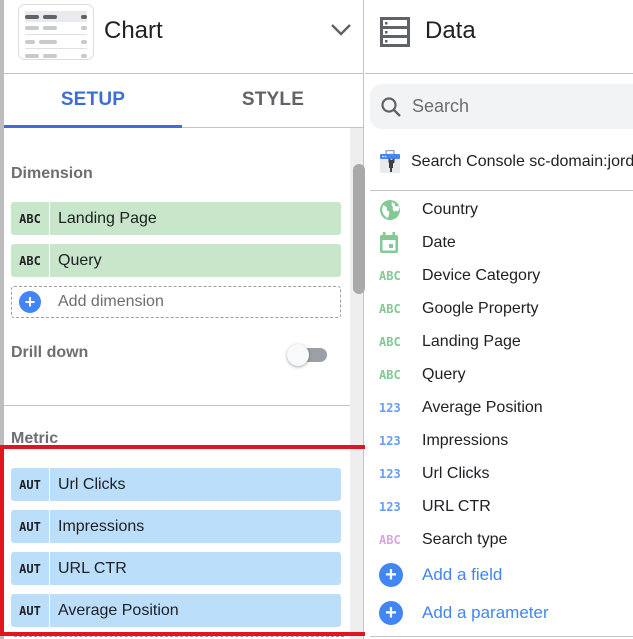  I want to click on table-chart-icon, so click(56, 32).